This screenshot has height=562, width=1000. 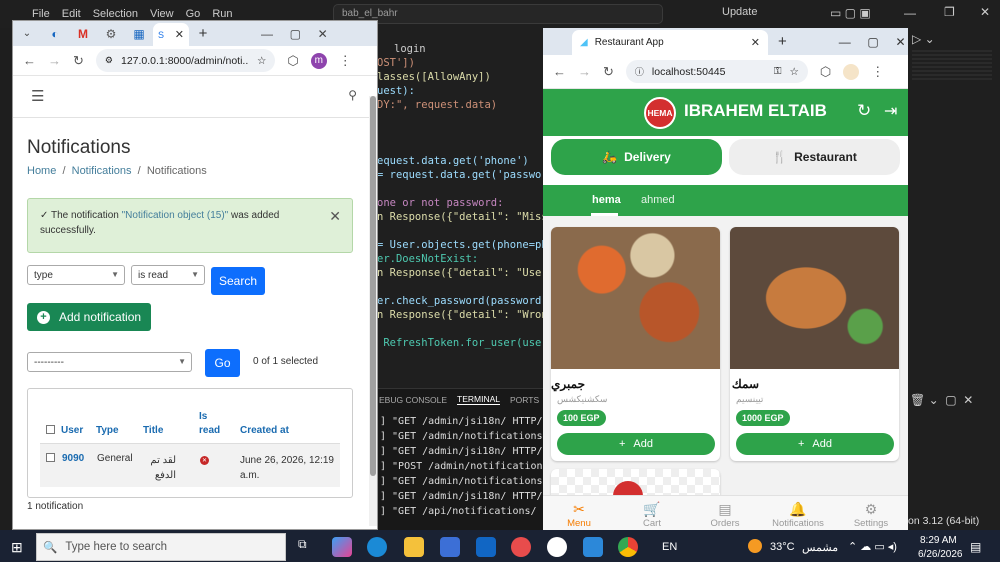 What do you see at coordinates (890, 111) in the screenshot?
I see `logout-icon: ⇥` at bounding box center [890, 111].